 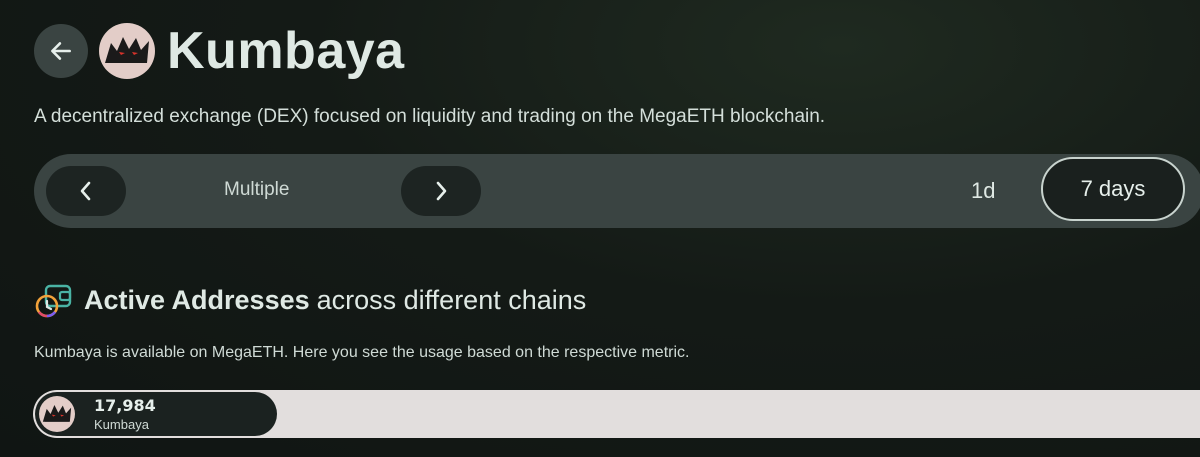 I want to click on chevron-left-icon, so click(x=85, y=191).